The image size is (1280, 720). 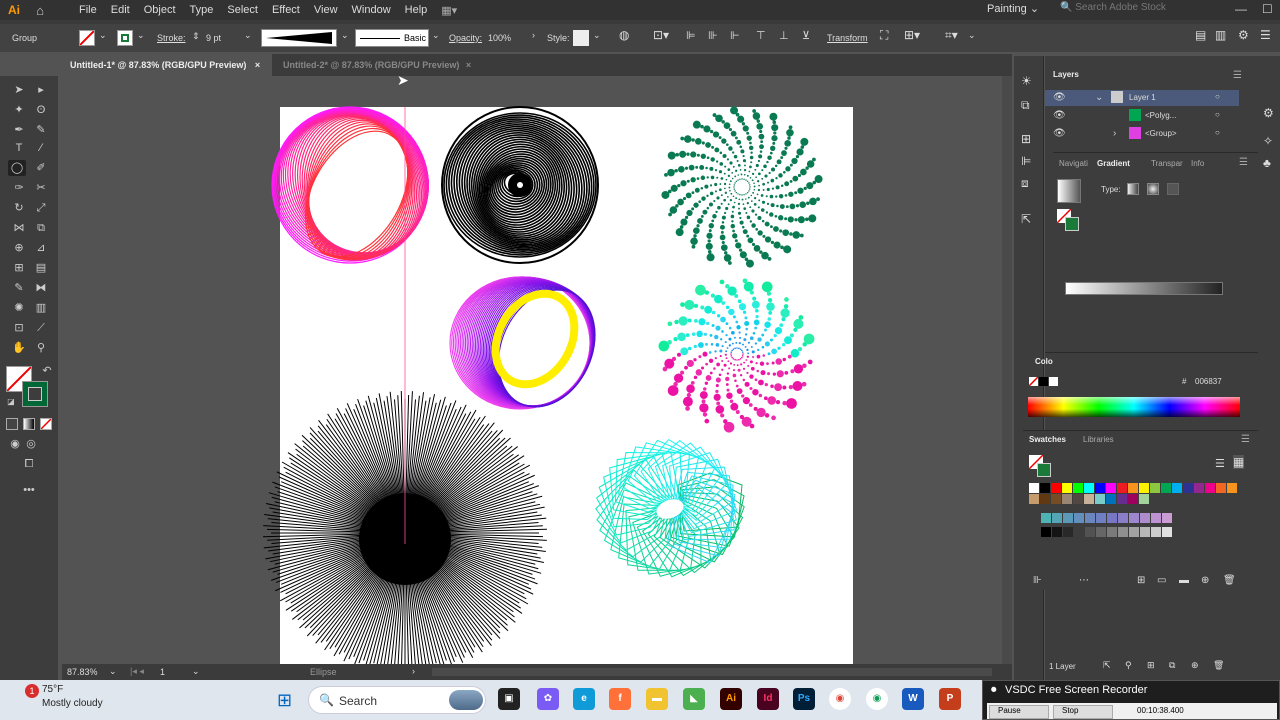 What do you see at coordinates (1066, 74) in the screenshot?
I see `layers-tab: Layers` at bounding box center [1066, 74].